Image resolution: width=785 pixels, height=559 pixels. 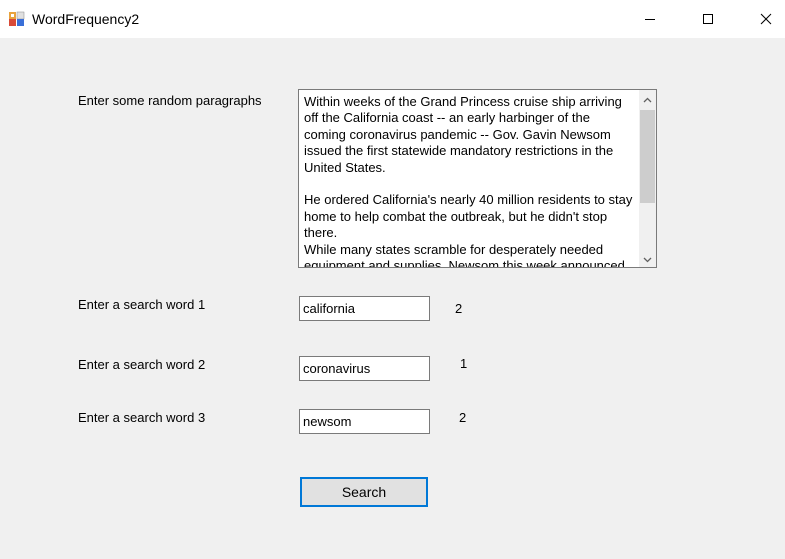 I want to click on vertical-scrollbar, so click(x=647, y=178).